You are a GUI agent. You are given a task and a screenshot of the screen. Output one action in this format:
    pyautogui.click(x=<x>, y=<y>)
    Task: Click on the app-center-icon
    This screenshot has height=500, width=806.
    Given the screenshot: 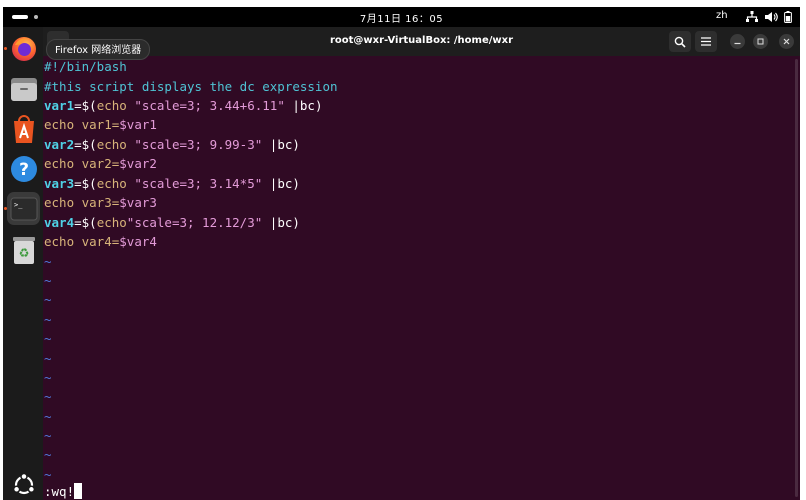 What is the action you would take?
    pyautogui.click(x=23, y=128)
    